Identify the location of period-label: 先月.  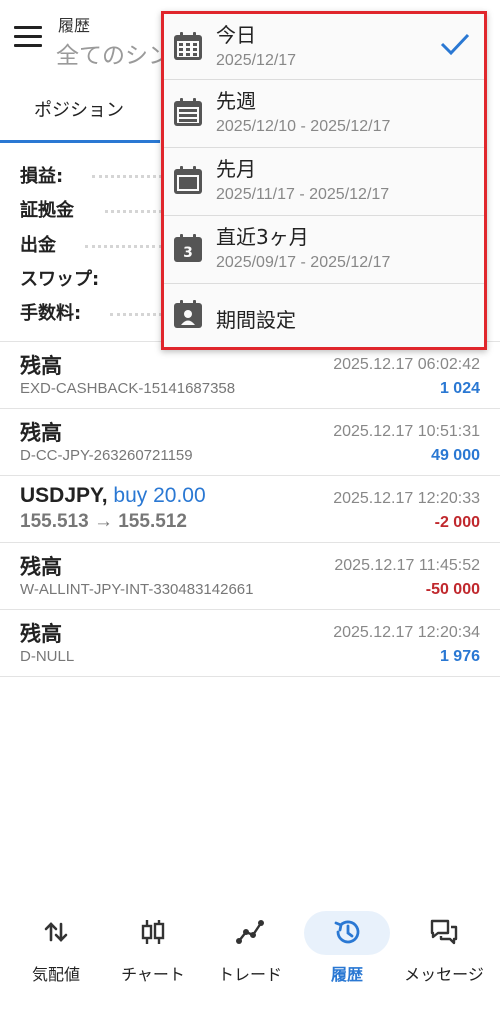
(236, 169).